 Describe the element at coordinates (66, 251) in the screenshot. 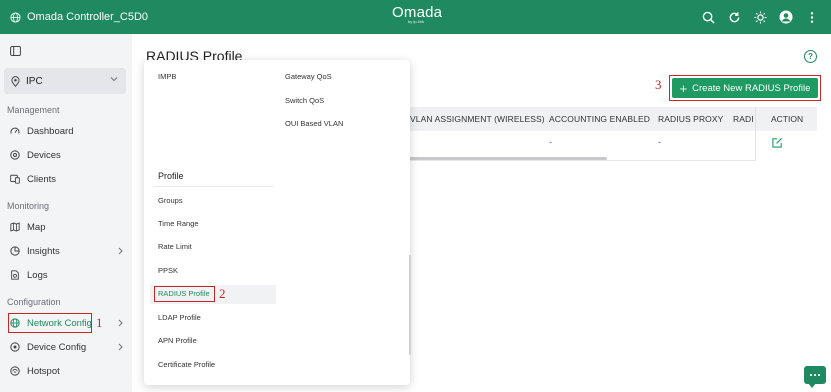

I see `sidebar-item-insights: Insights` at that location.